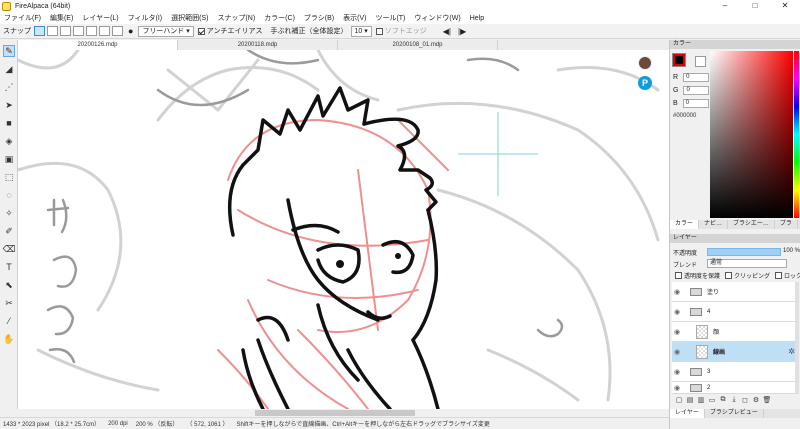 Image resolution: width=800 pixels, height=429 pixels. I want to click on foreground-color-swatch, so click(679, 60).